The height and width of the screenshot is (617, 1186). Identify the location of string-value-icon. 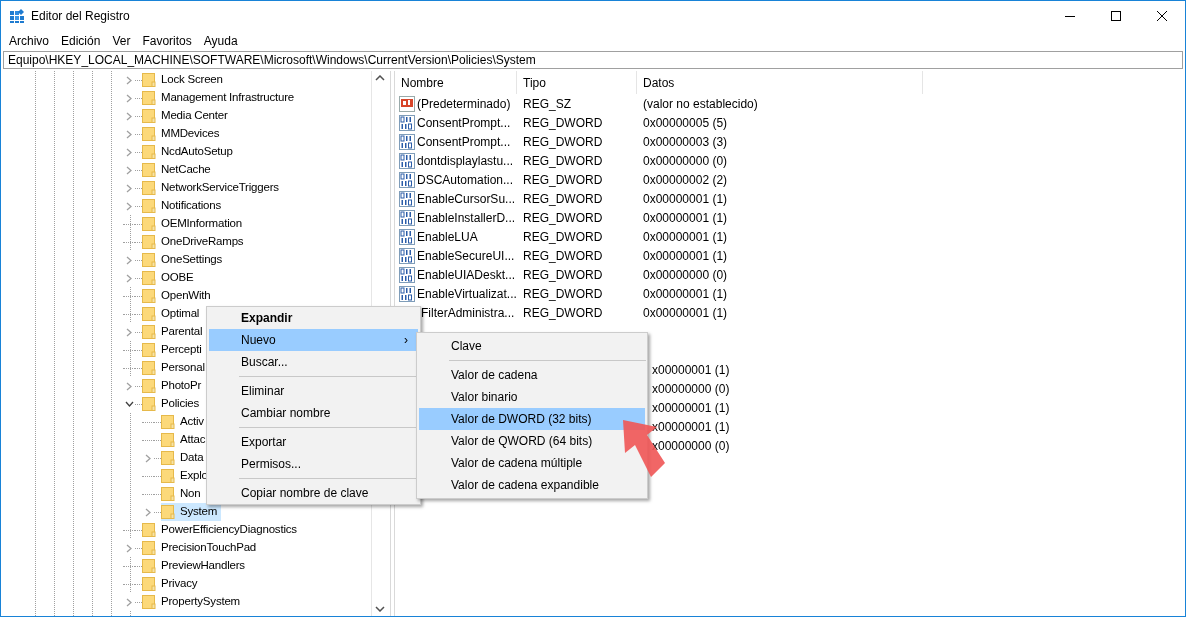
(407, 103).